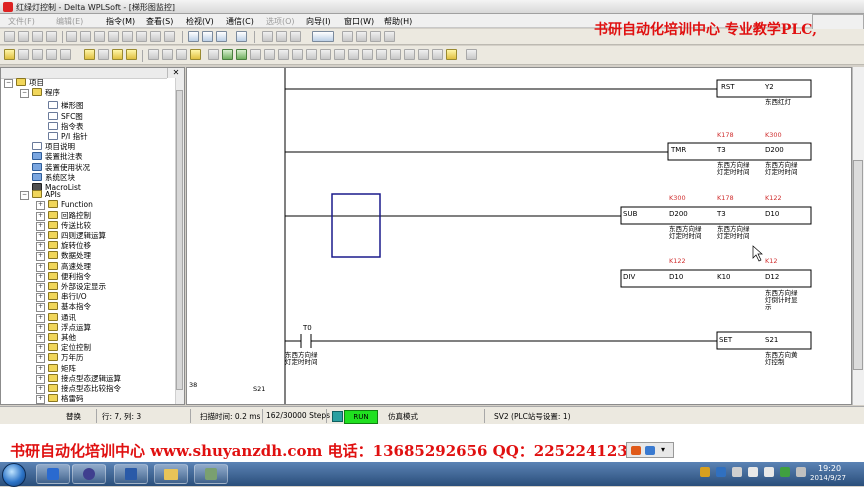 The width and height of the screenshot is (864, 487). What do you see at coordinates (241, 36) in the screenshot?
I see `help-icon` at bounding box center [241, 36].